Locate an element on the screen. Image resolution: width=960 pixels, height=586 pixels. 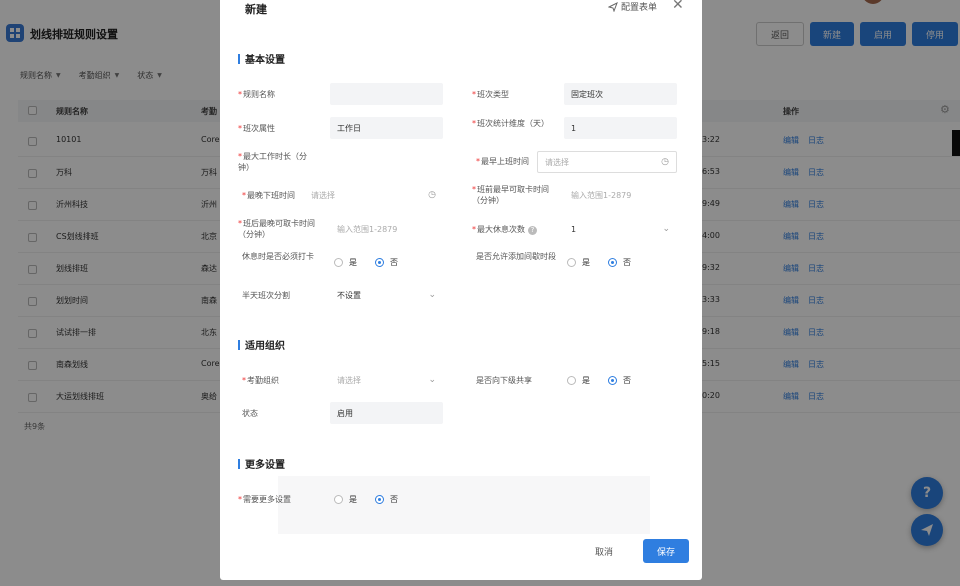
need-more-no: 否 is located at coordinates (386, 499).